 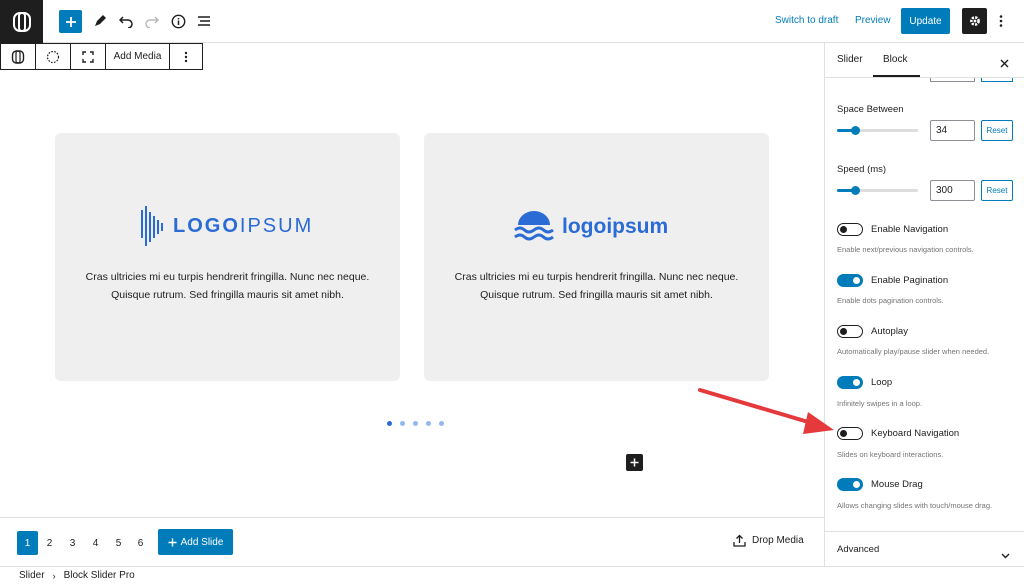 What do you see at coordinates (70, 21) in the screenshot?
I see `add-block-button` at bounding box center [70, 21].